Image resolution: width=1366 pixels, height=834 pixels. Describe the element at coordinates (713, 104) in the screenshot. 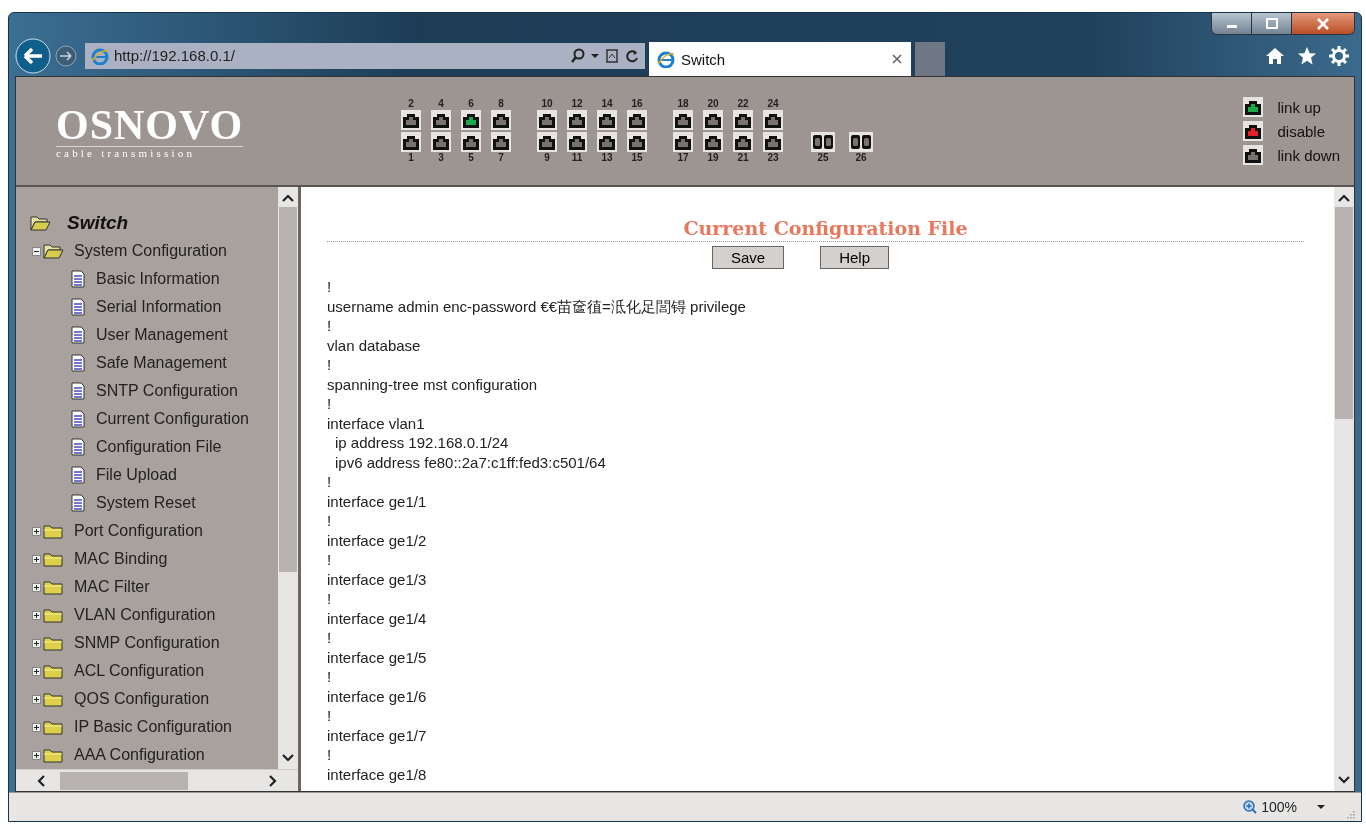

I see `port-number: 20` at that location.